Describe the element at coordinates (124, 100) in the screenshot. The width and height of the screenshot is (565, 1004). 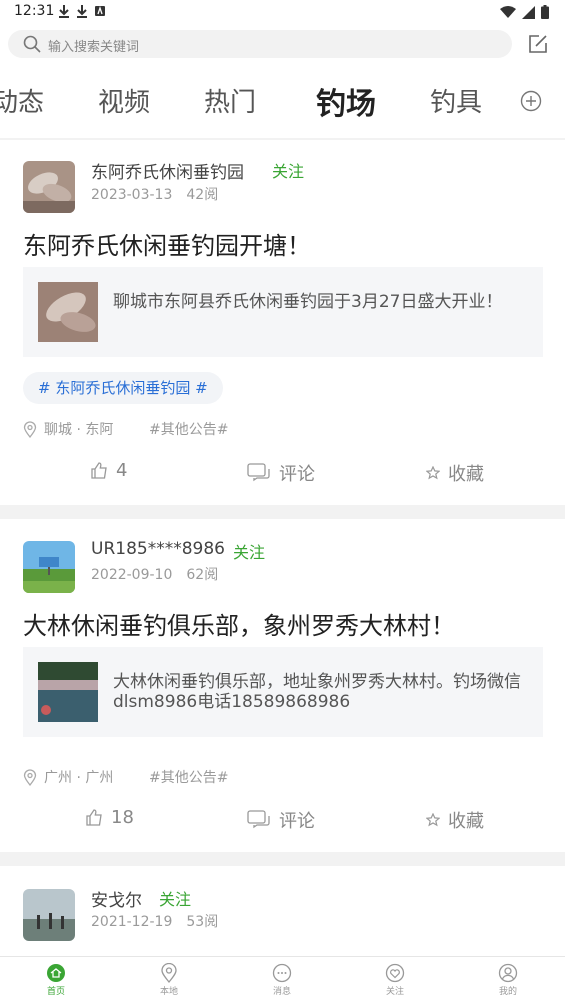
I see `tab-video: 视频` at that location.